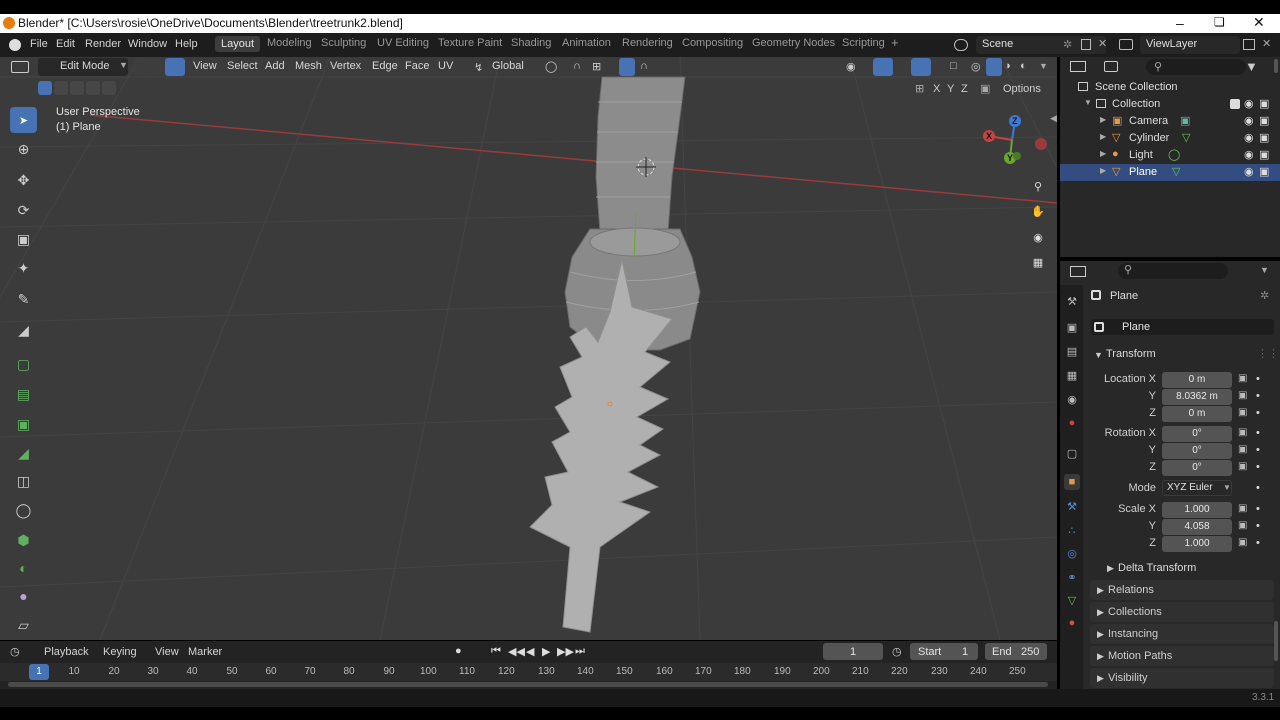 The image size is (1280, 720). I want to click on menu-keying: Keying, so click(120, 652).